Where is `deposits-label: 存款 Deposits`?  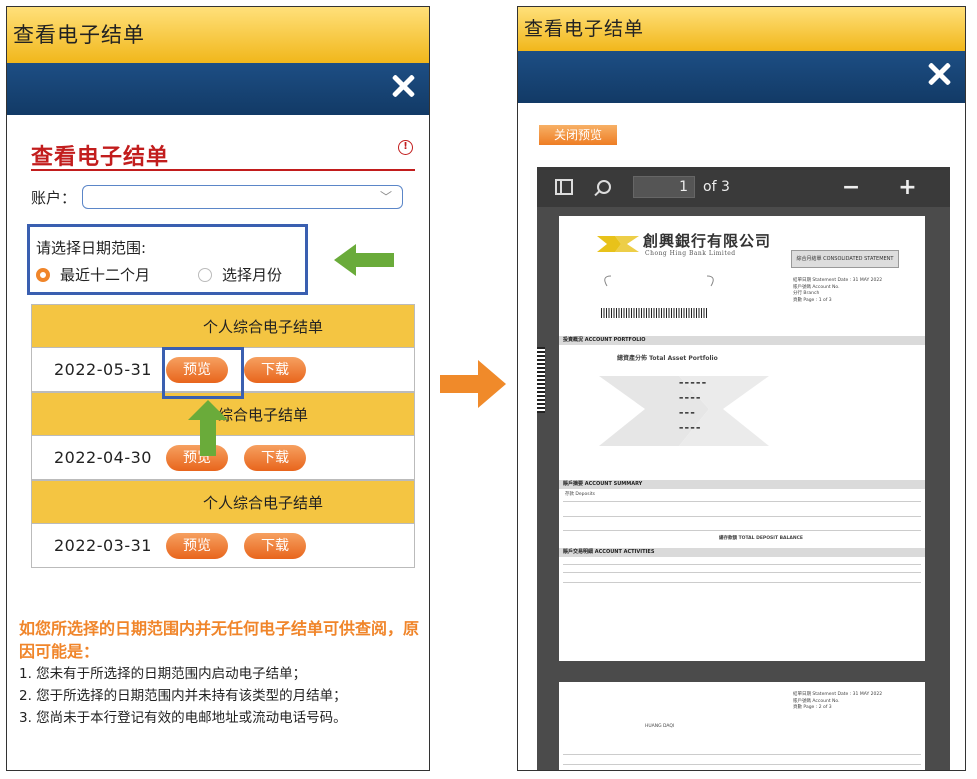 deposits-label: 存款 Deposits is located at coordinates (580, 494).